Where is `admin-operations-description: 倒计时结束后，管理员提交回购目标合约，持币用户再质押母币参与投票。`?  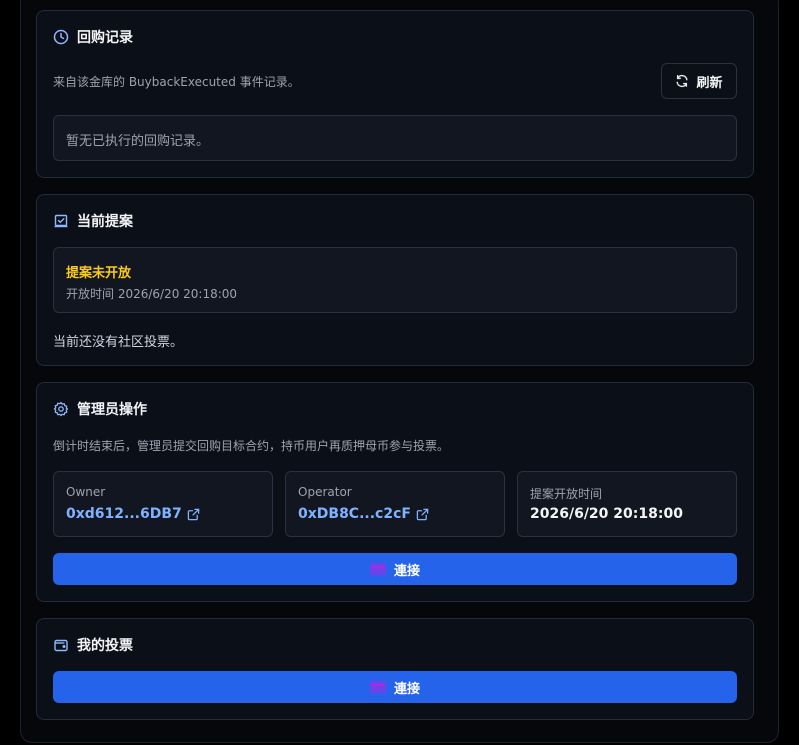
admin-operations-description: 倒计时结束后，管理员提交回购目标合约，持币用户再质押母币参与投票。 is located at coordinates (251, 446).